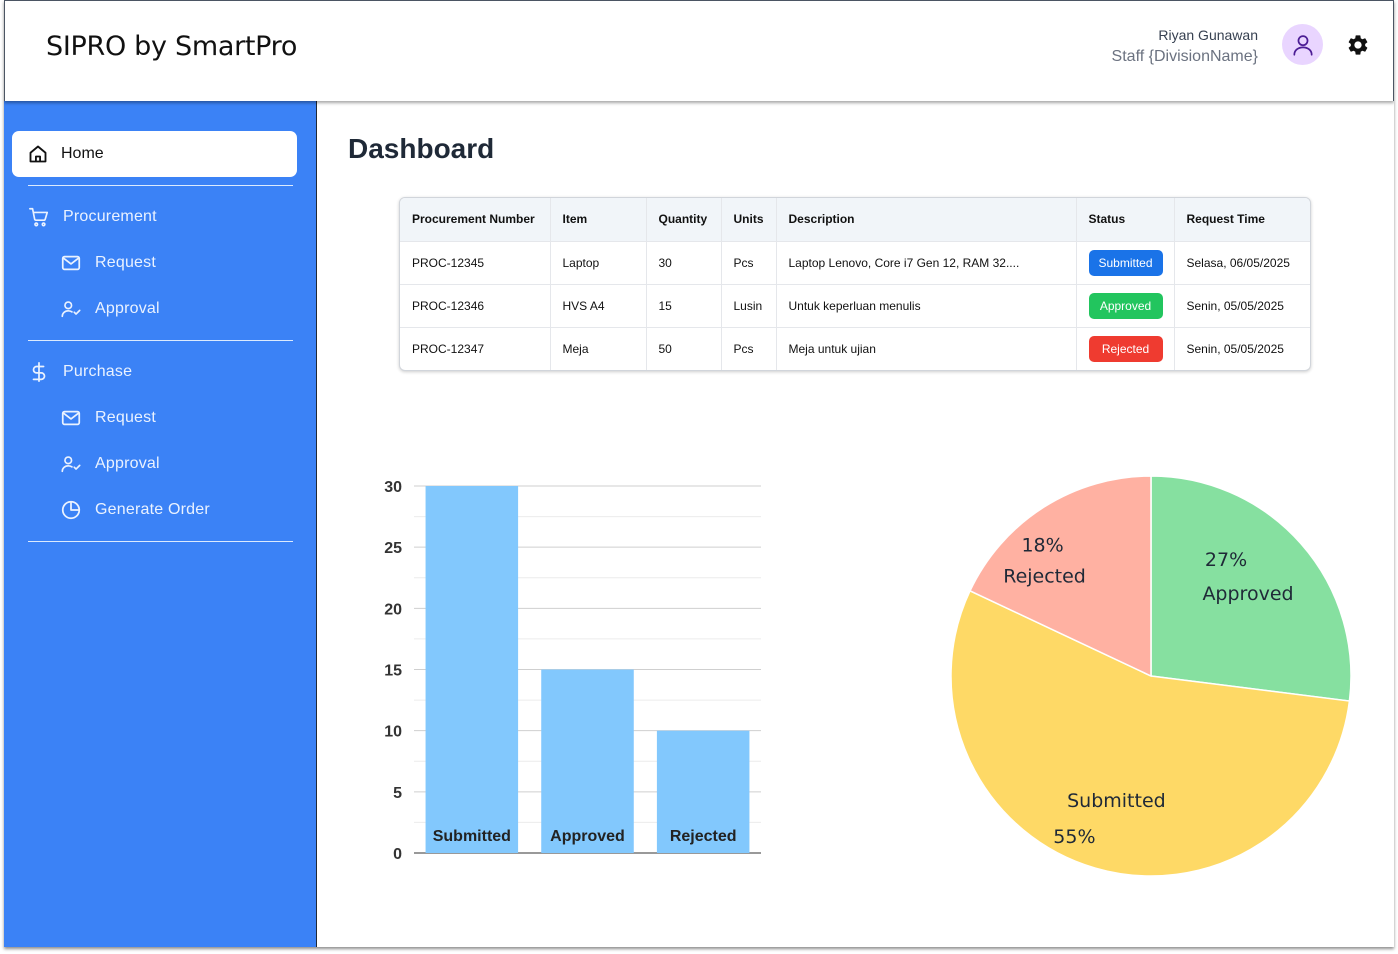  Describe the element at coordinates (684, 262) in the screenshot. I see `quantity-cell: 30` at that location.